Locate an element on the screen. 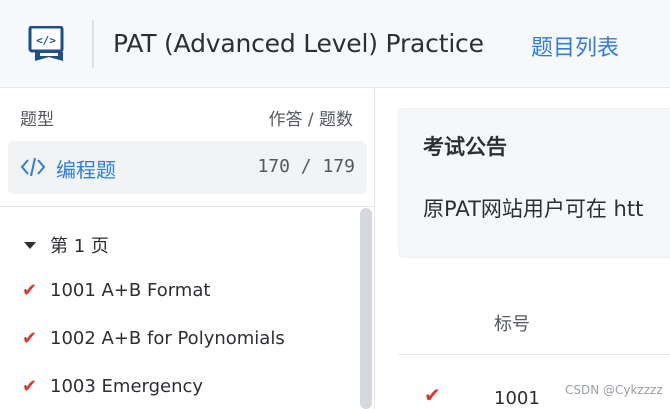 The width and height of the screenshot is (670, 409). problem-label: 1002 A+B for Polynomials is located at coordinates (167, 338).